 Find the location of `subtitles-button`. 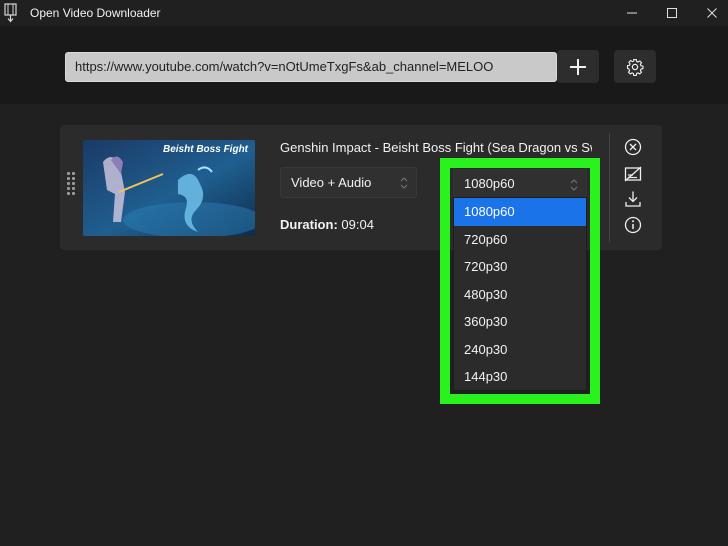

subtitles-button is located at coordinates (633, 174).